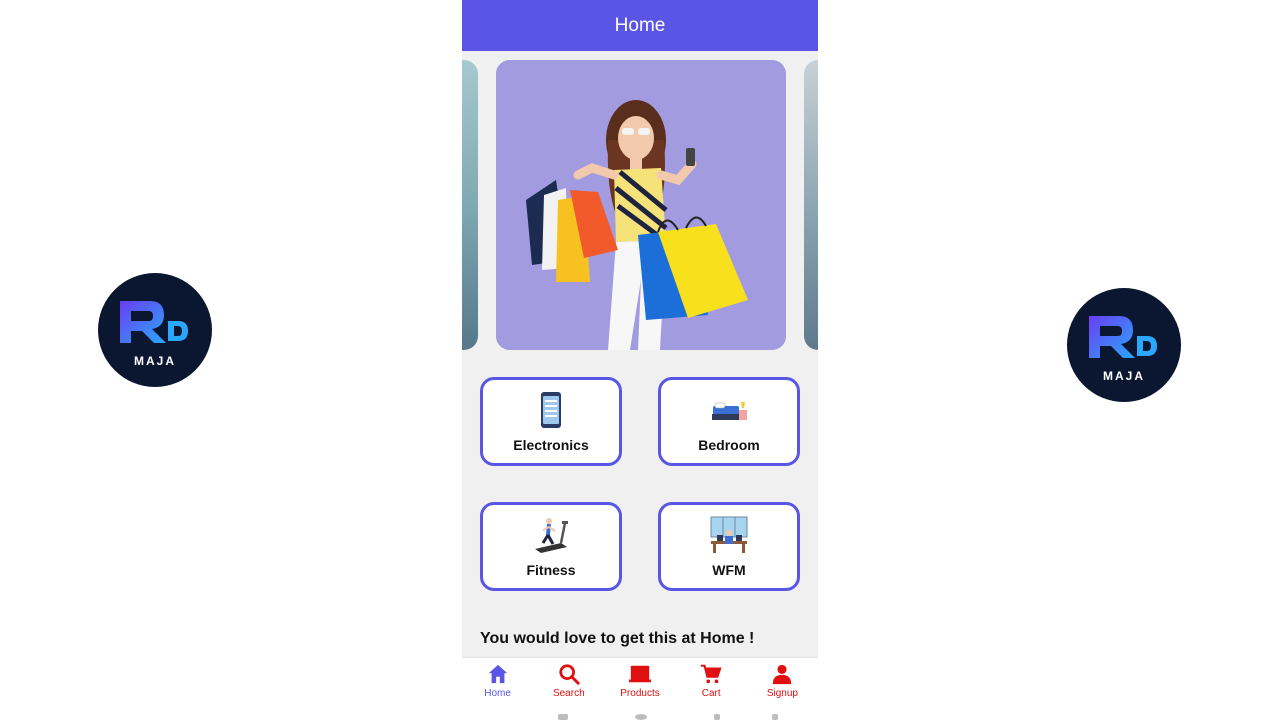 This screenshot has width=1280, height=720. I want to click on category-label: Fitness, so click(551, 570).